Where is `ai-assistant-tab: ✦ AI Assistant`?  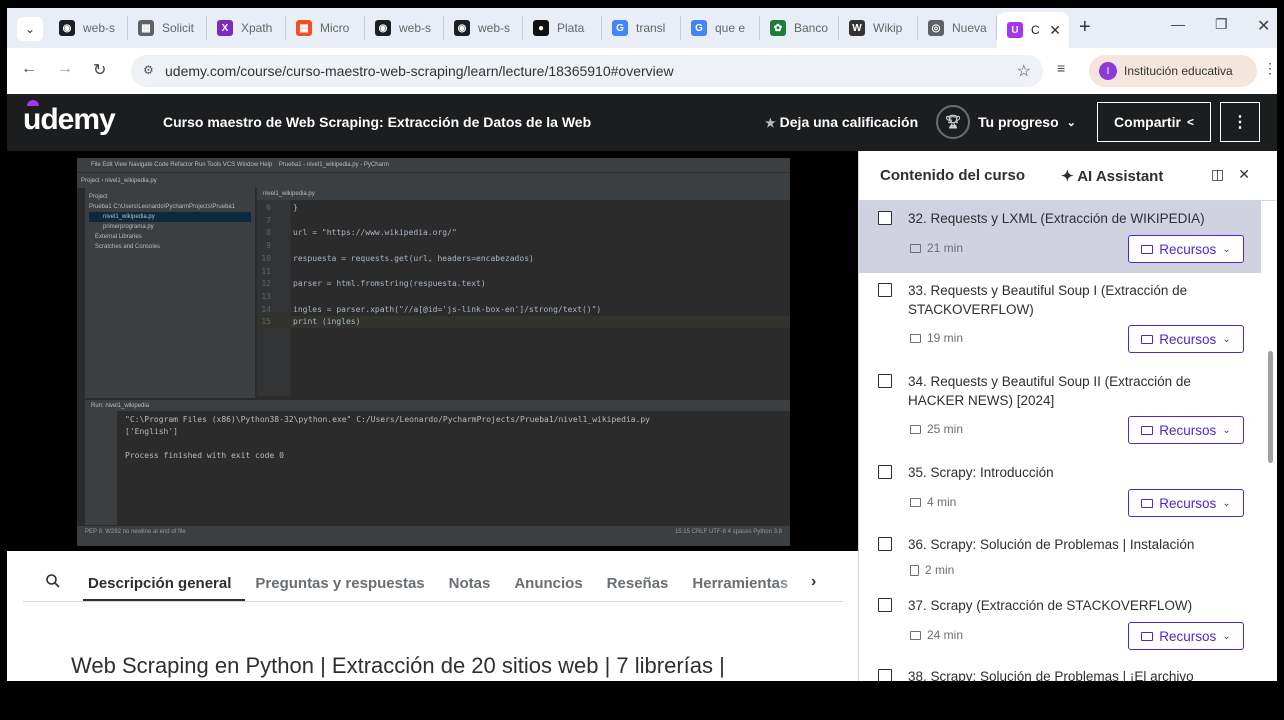 ai-assistant-tab: ✦ AI Assistant is located at coordinates (1112, 176).